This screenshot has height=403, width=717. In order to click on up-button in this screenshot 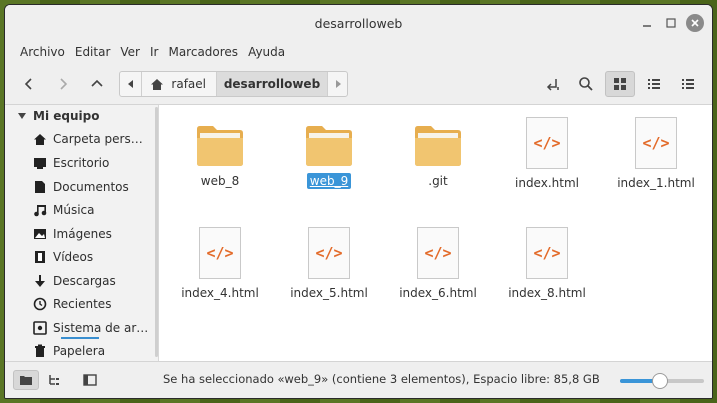, I will do `click(97, 84)`.